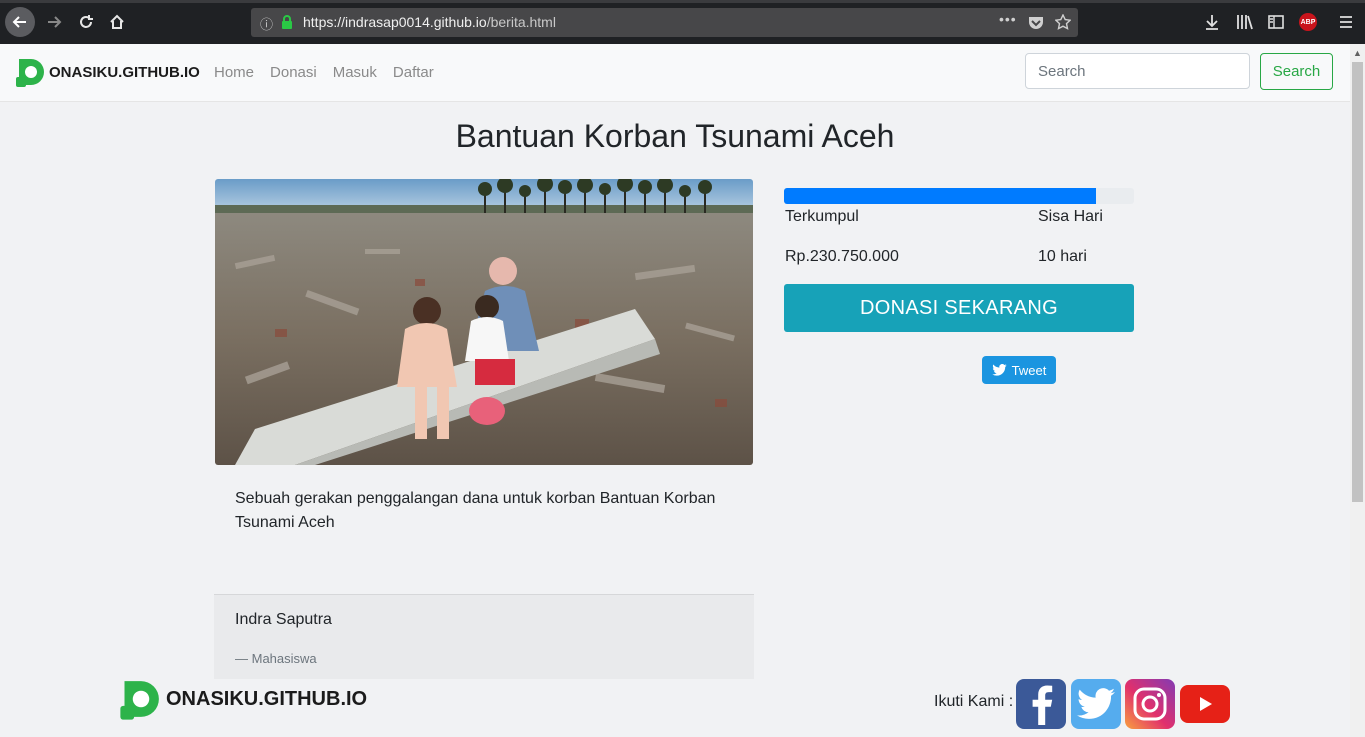  Describe the element at coordinates (283, 619) in the screenshot. I see `author-name: Indra Saputra` at that location.